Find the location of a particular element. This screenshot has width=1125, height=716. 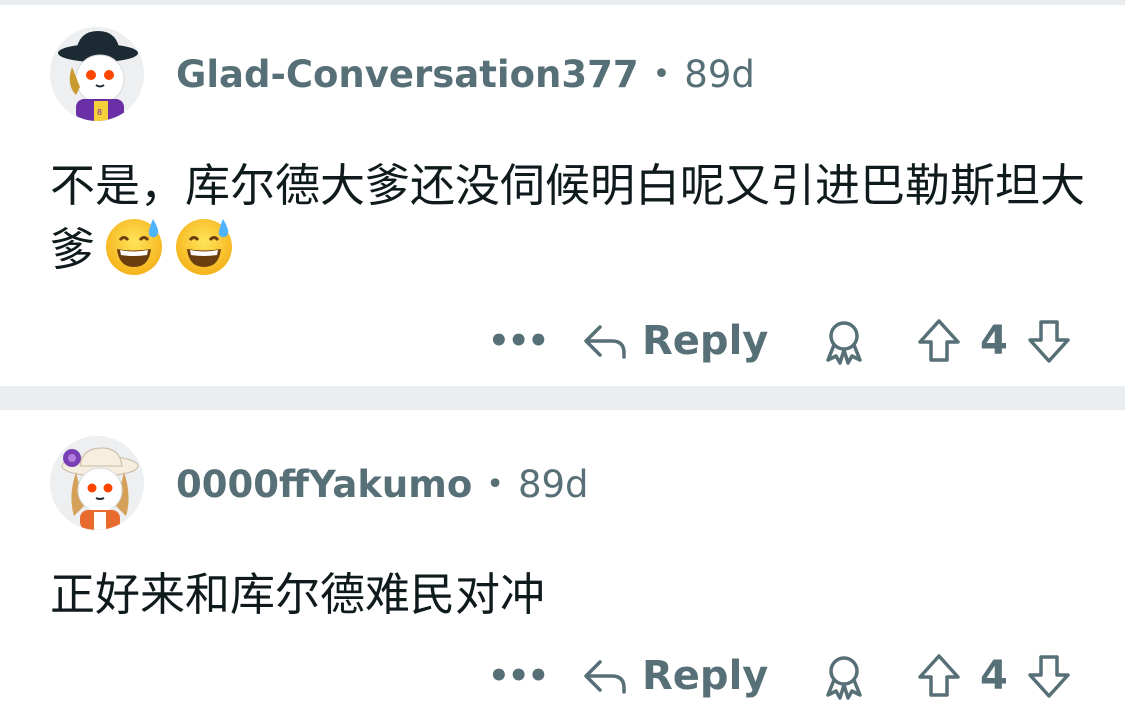

avatar-image: 8 is located at coordinates (97, 74).